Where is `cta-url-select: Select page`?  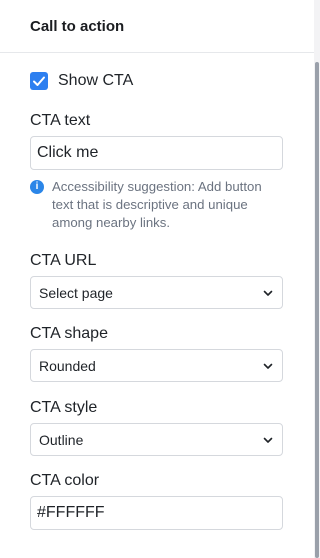 cta-url-select: Select page is located at coordinates (156, 292).